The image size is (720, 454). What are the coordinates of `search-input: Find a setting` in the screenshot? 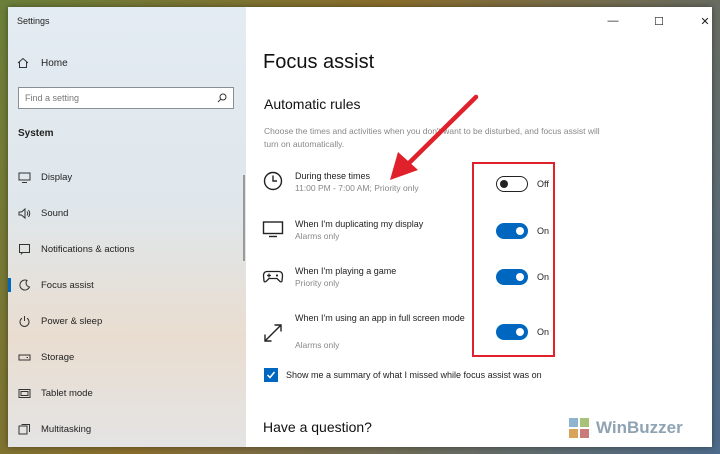 It's located at (126, 98).